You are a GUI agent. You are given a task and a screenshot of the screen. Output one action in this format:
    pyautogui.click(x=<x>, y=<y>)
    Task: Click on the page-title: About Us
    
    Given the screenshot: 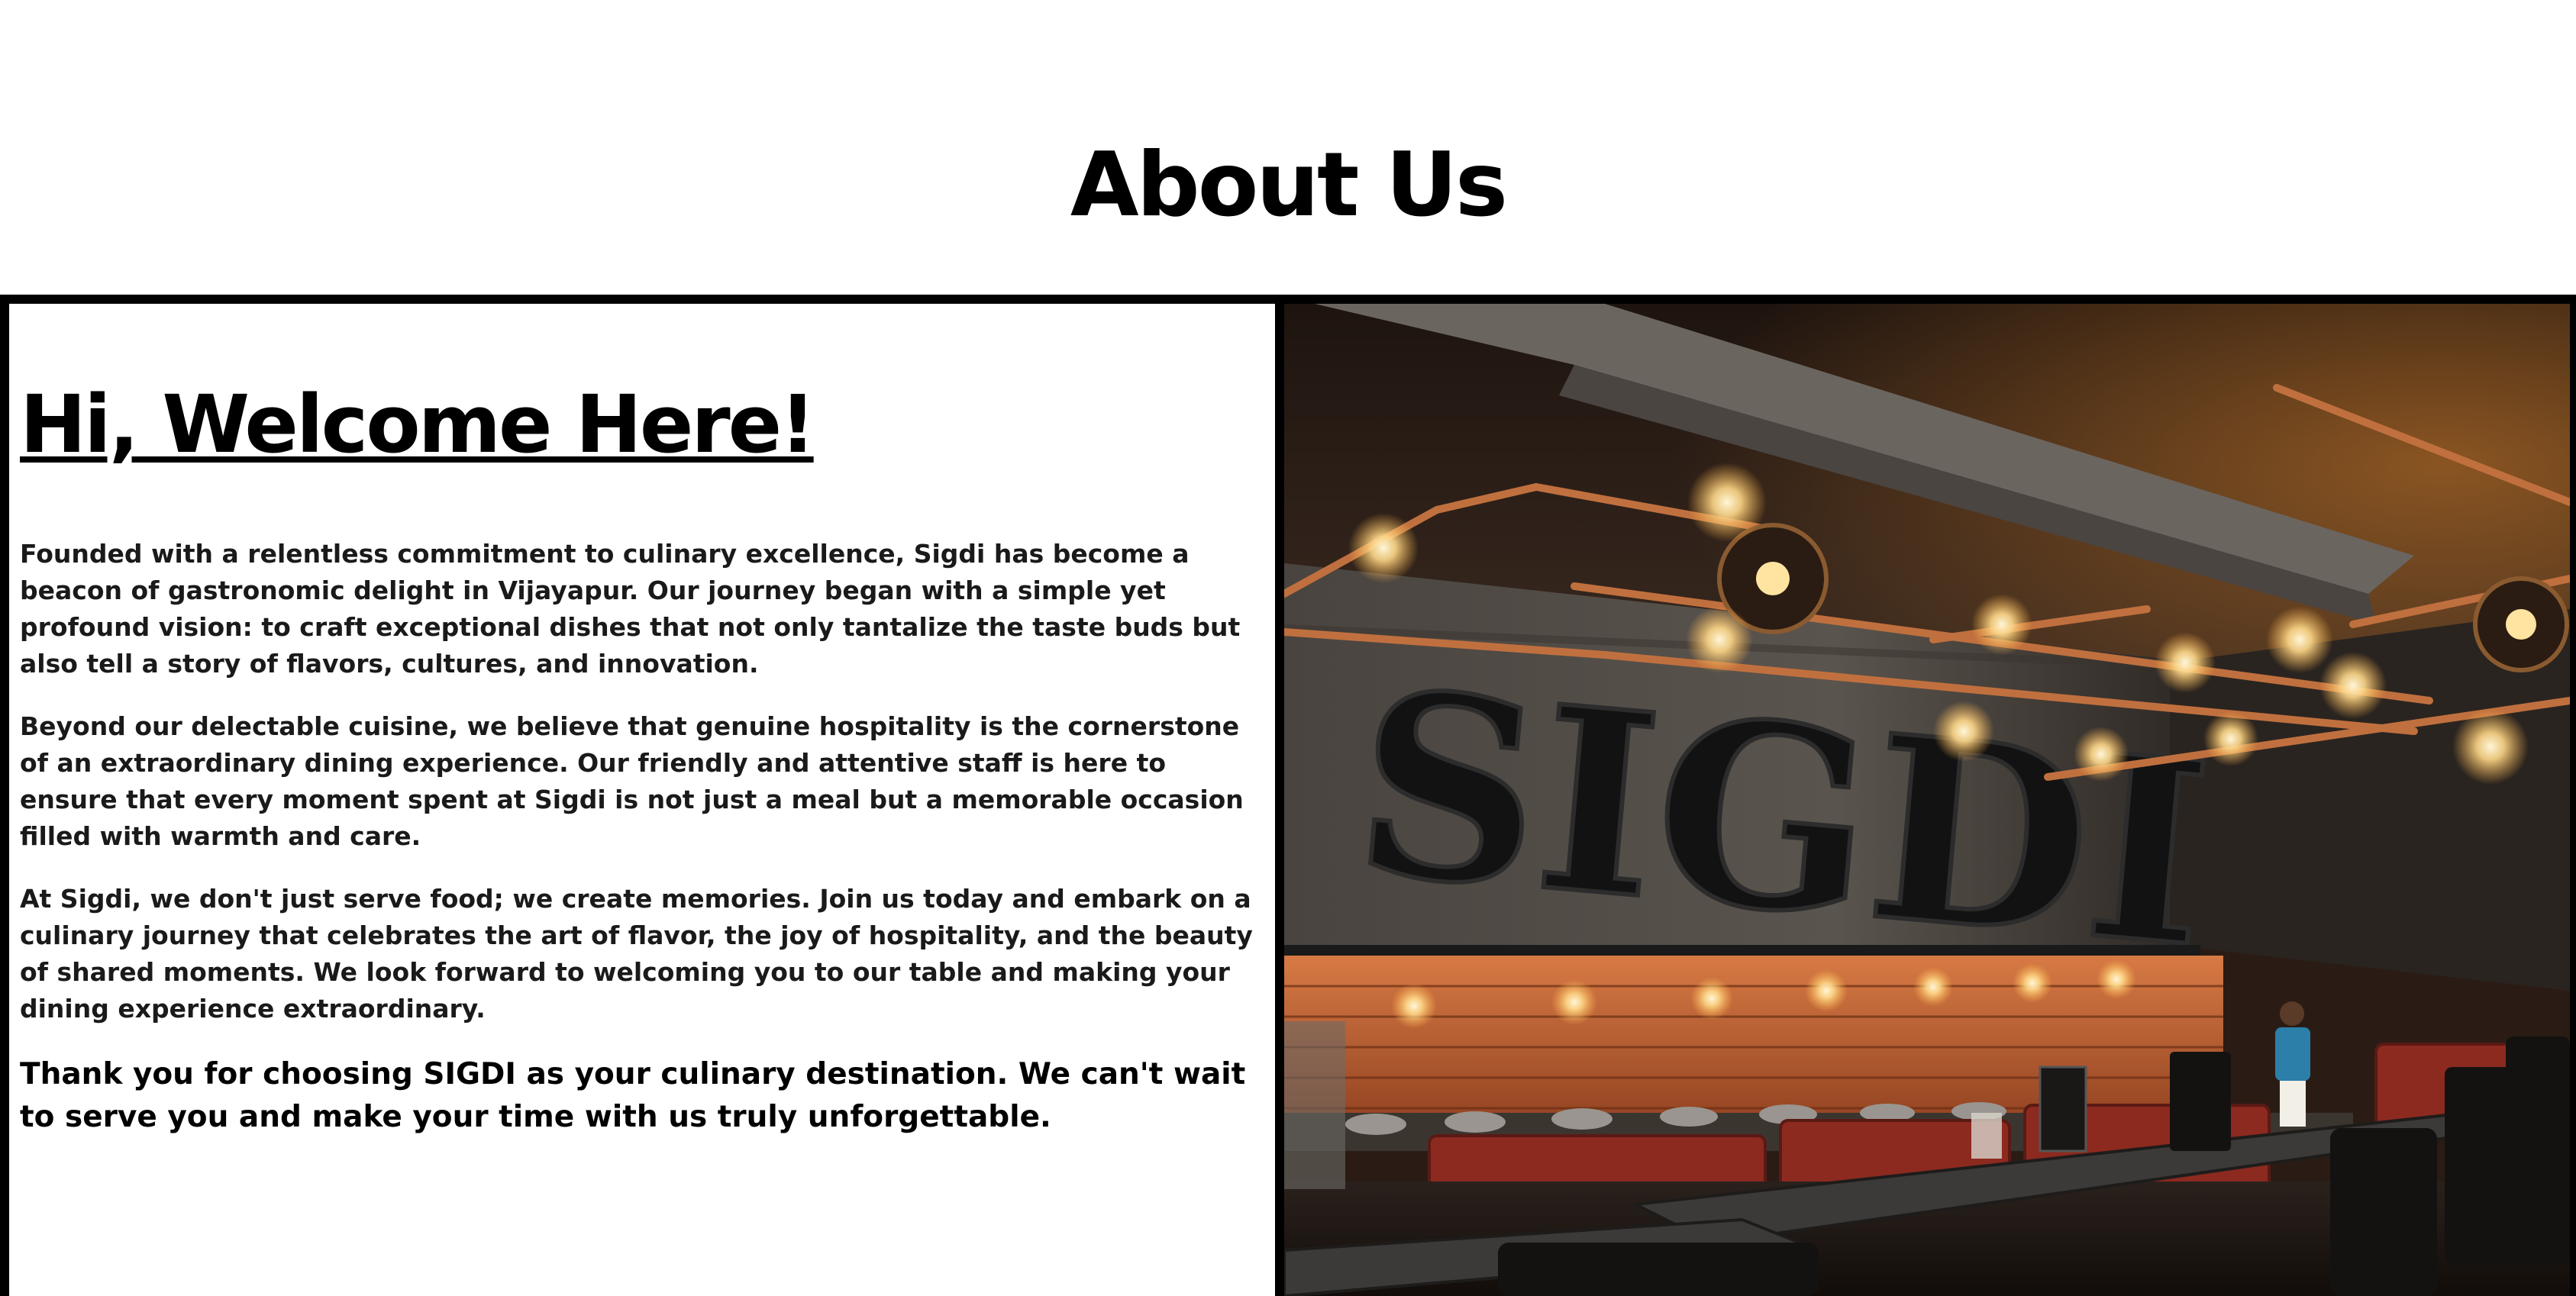 What is the action you would take?
    pyautogui.click(x=1289, y=185)
    